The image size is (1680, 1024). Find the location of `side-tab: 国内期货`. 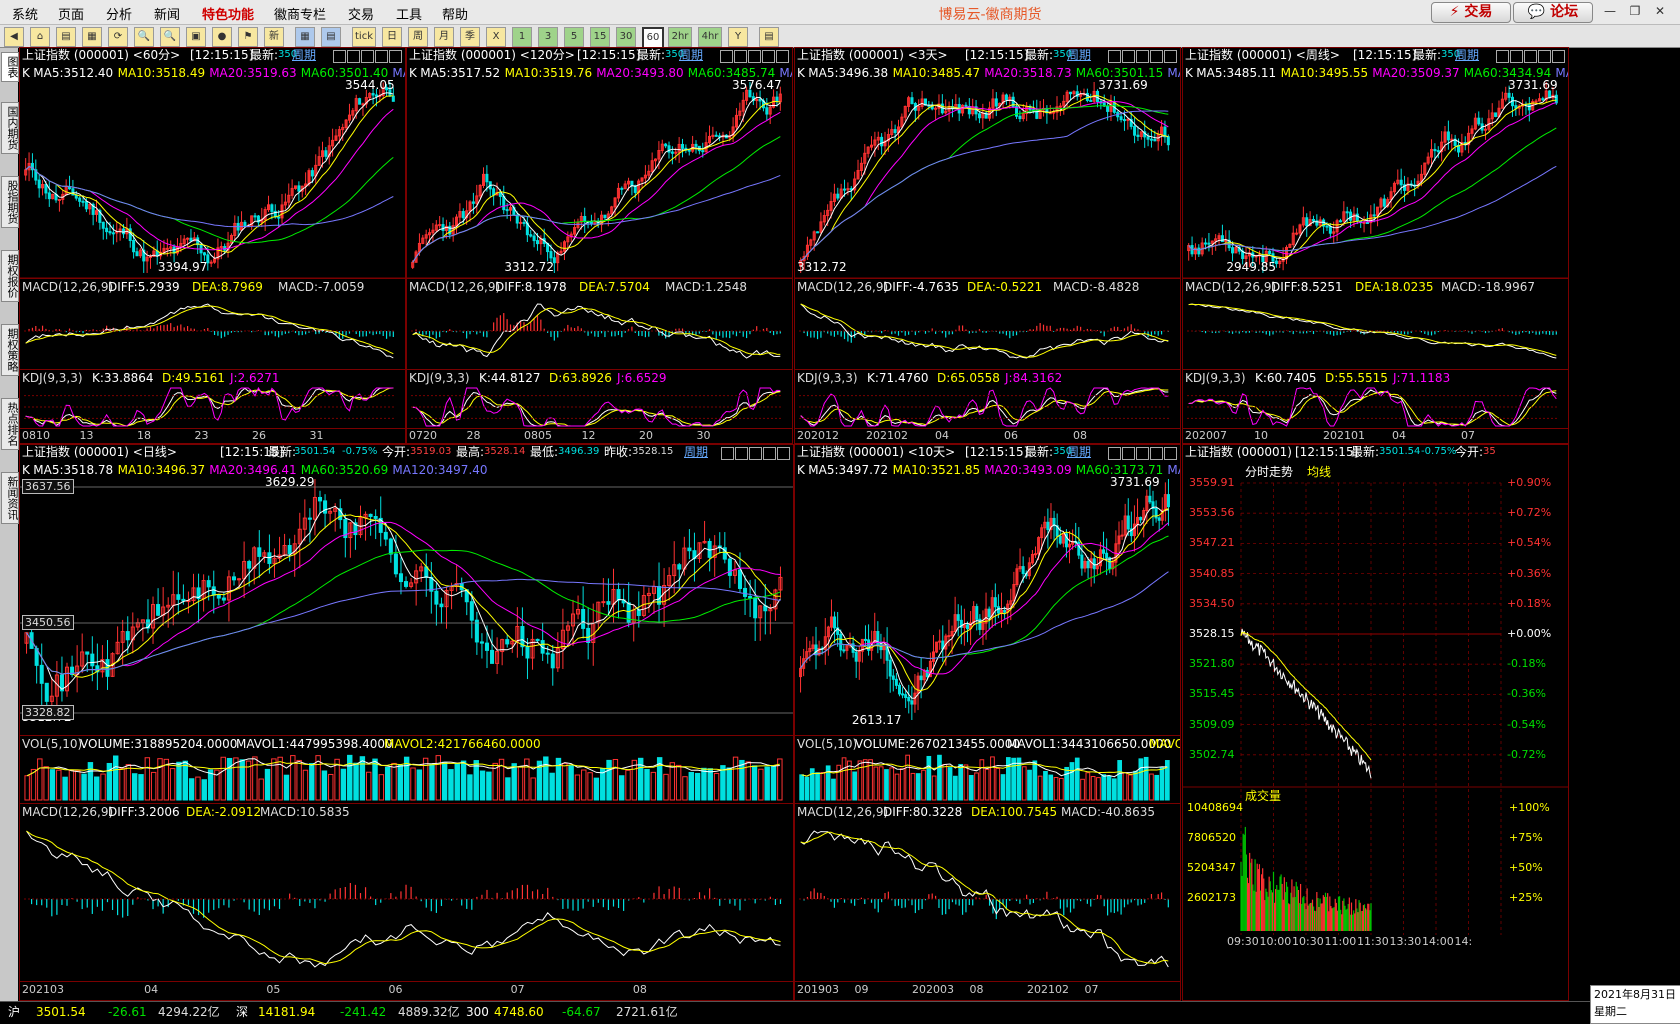

side-tab: 国内期货 is located at coordinates (10, 128).